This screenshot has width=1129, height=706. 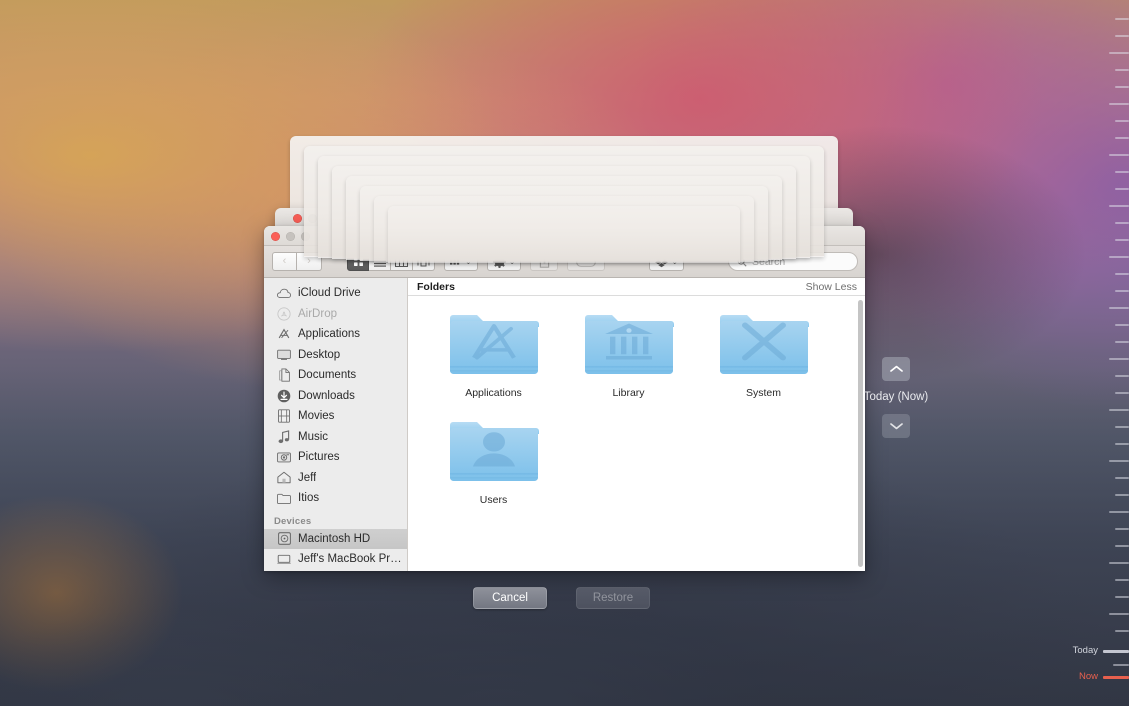 I want to click on sidebar-item-label: Movies, so click(x=316, y=416).